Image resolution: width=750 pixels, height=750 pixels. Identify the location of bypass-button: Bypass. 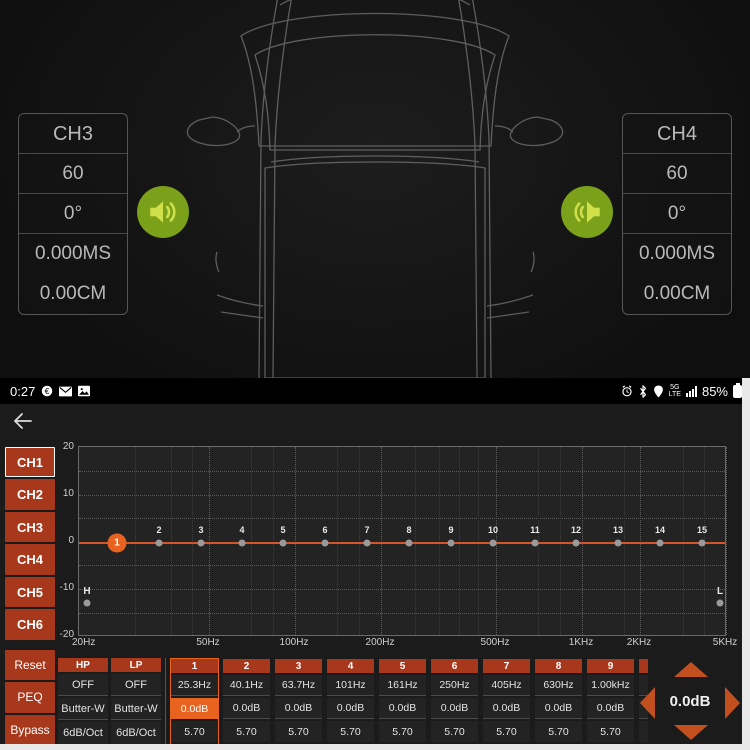
(30, 730).